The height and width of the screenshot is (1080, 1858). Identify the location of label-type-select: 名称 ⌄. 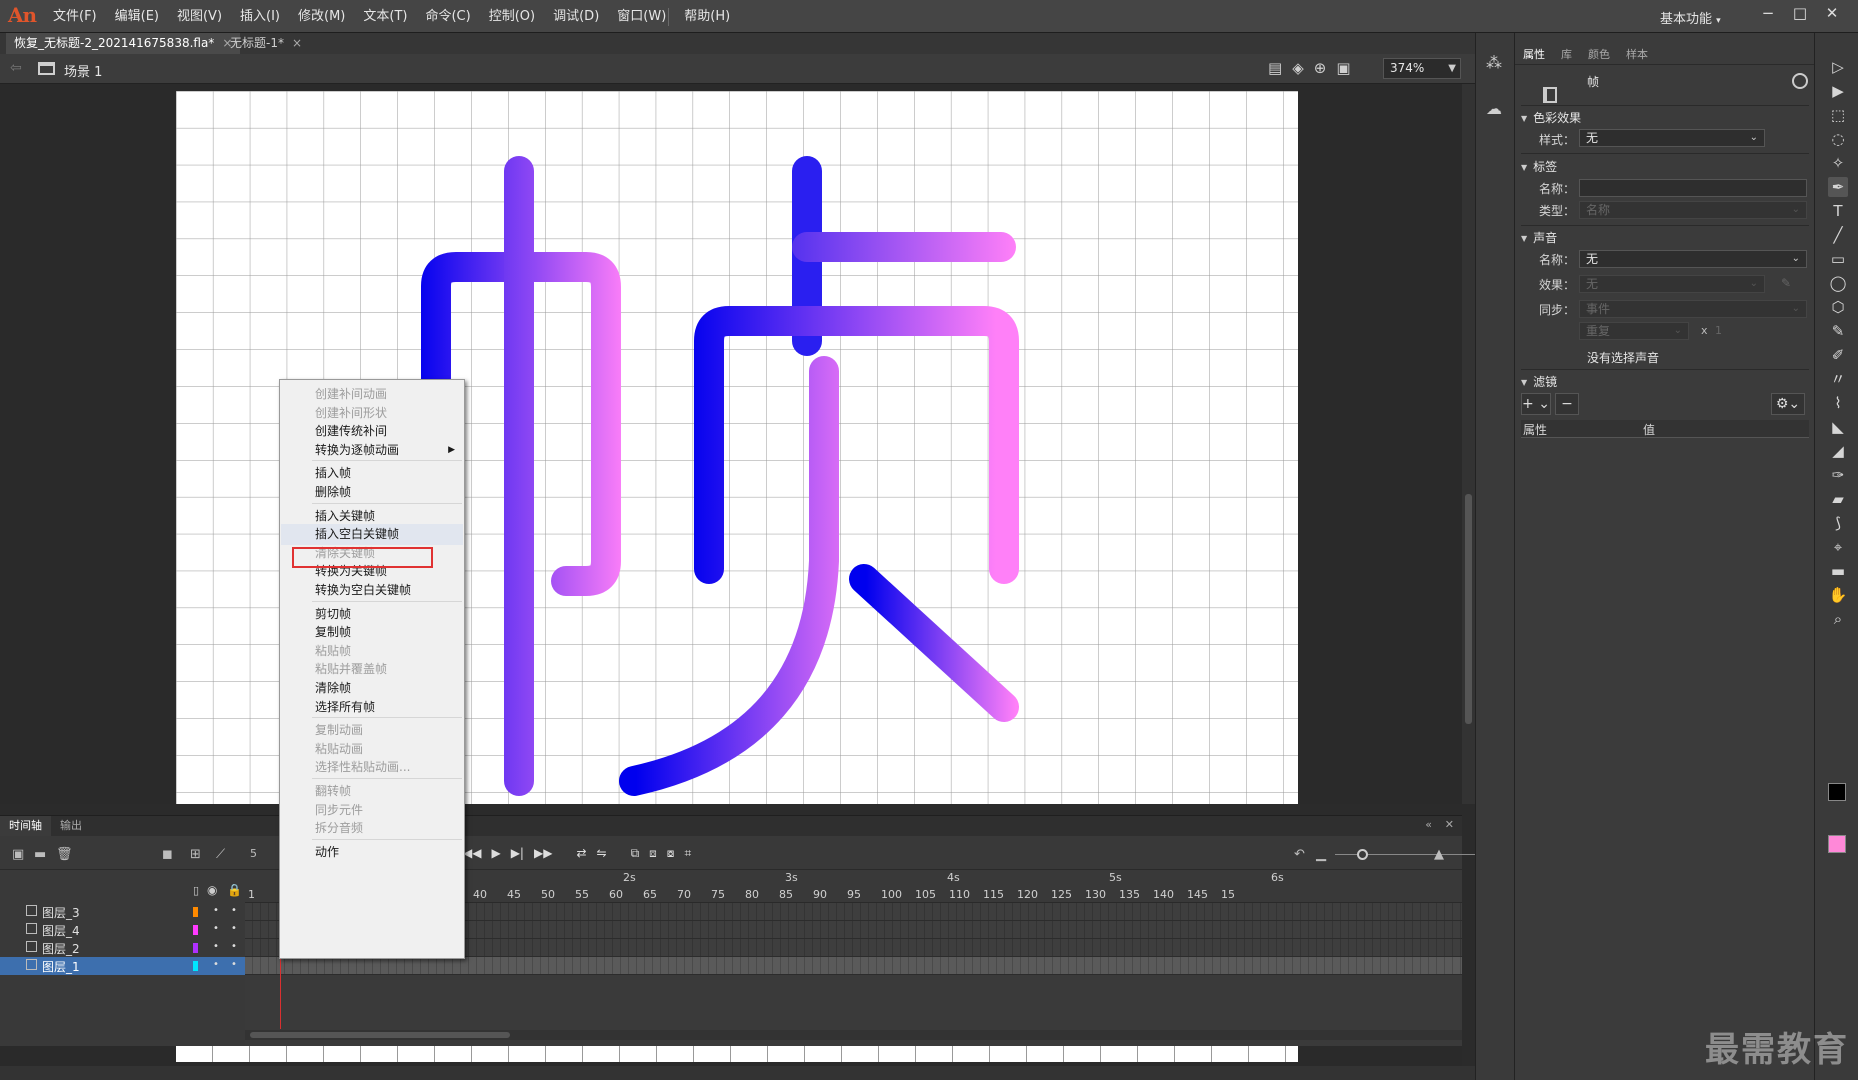
(1693, 210).